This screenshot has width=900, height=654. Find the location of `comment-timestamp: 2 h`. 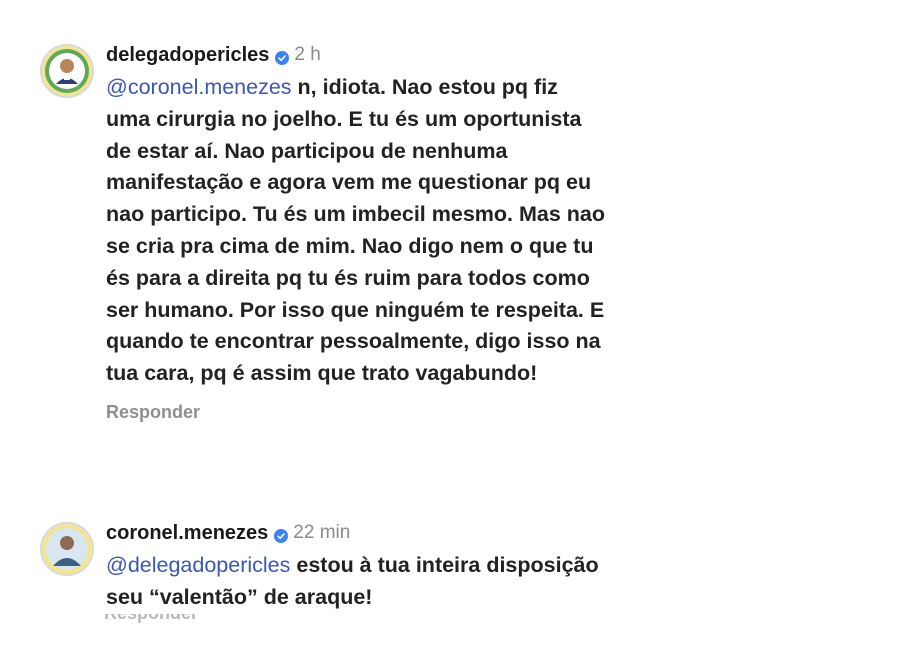

comment-timestamp: 2 h is located at coordinates (307, 54).